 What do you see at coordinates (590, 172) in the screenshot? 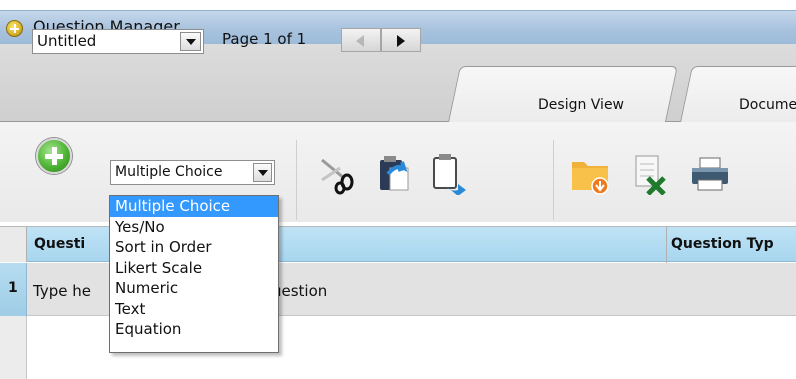
I see `folder-download-icon` at bounding box center [590, 172].